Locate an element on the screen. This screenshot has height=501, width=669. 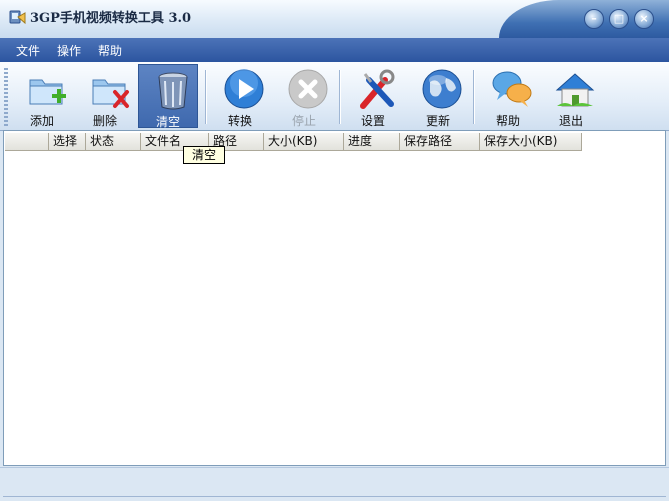
delete-button-label: 删除 is located at coordinates (104, 121).